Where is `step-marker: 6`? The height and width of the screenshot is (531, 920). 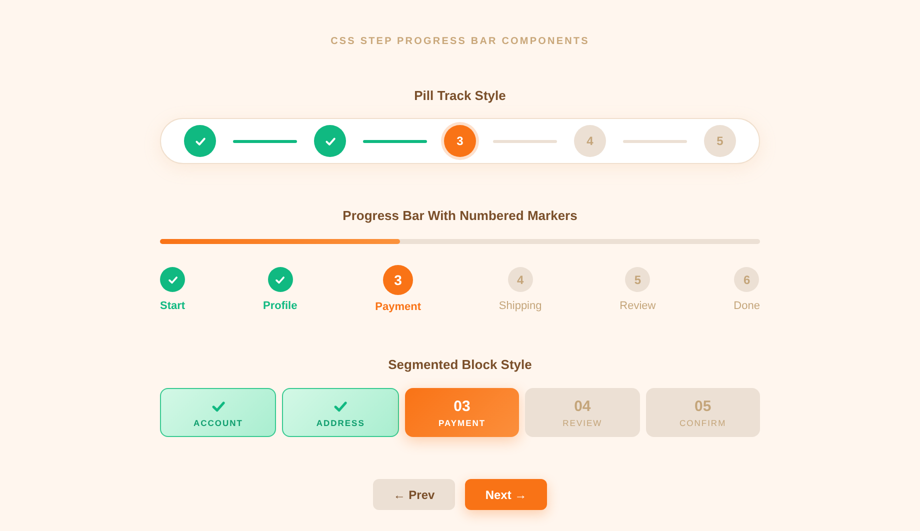 step-marker: 6 is located at coordinates (747, 279).